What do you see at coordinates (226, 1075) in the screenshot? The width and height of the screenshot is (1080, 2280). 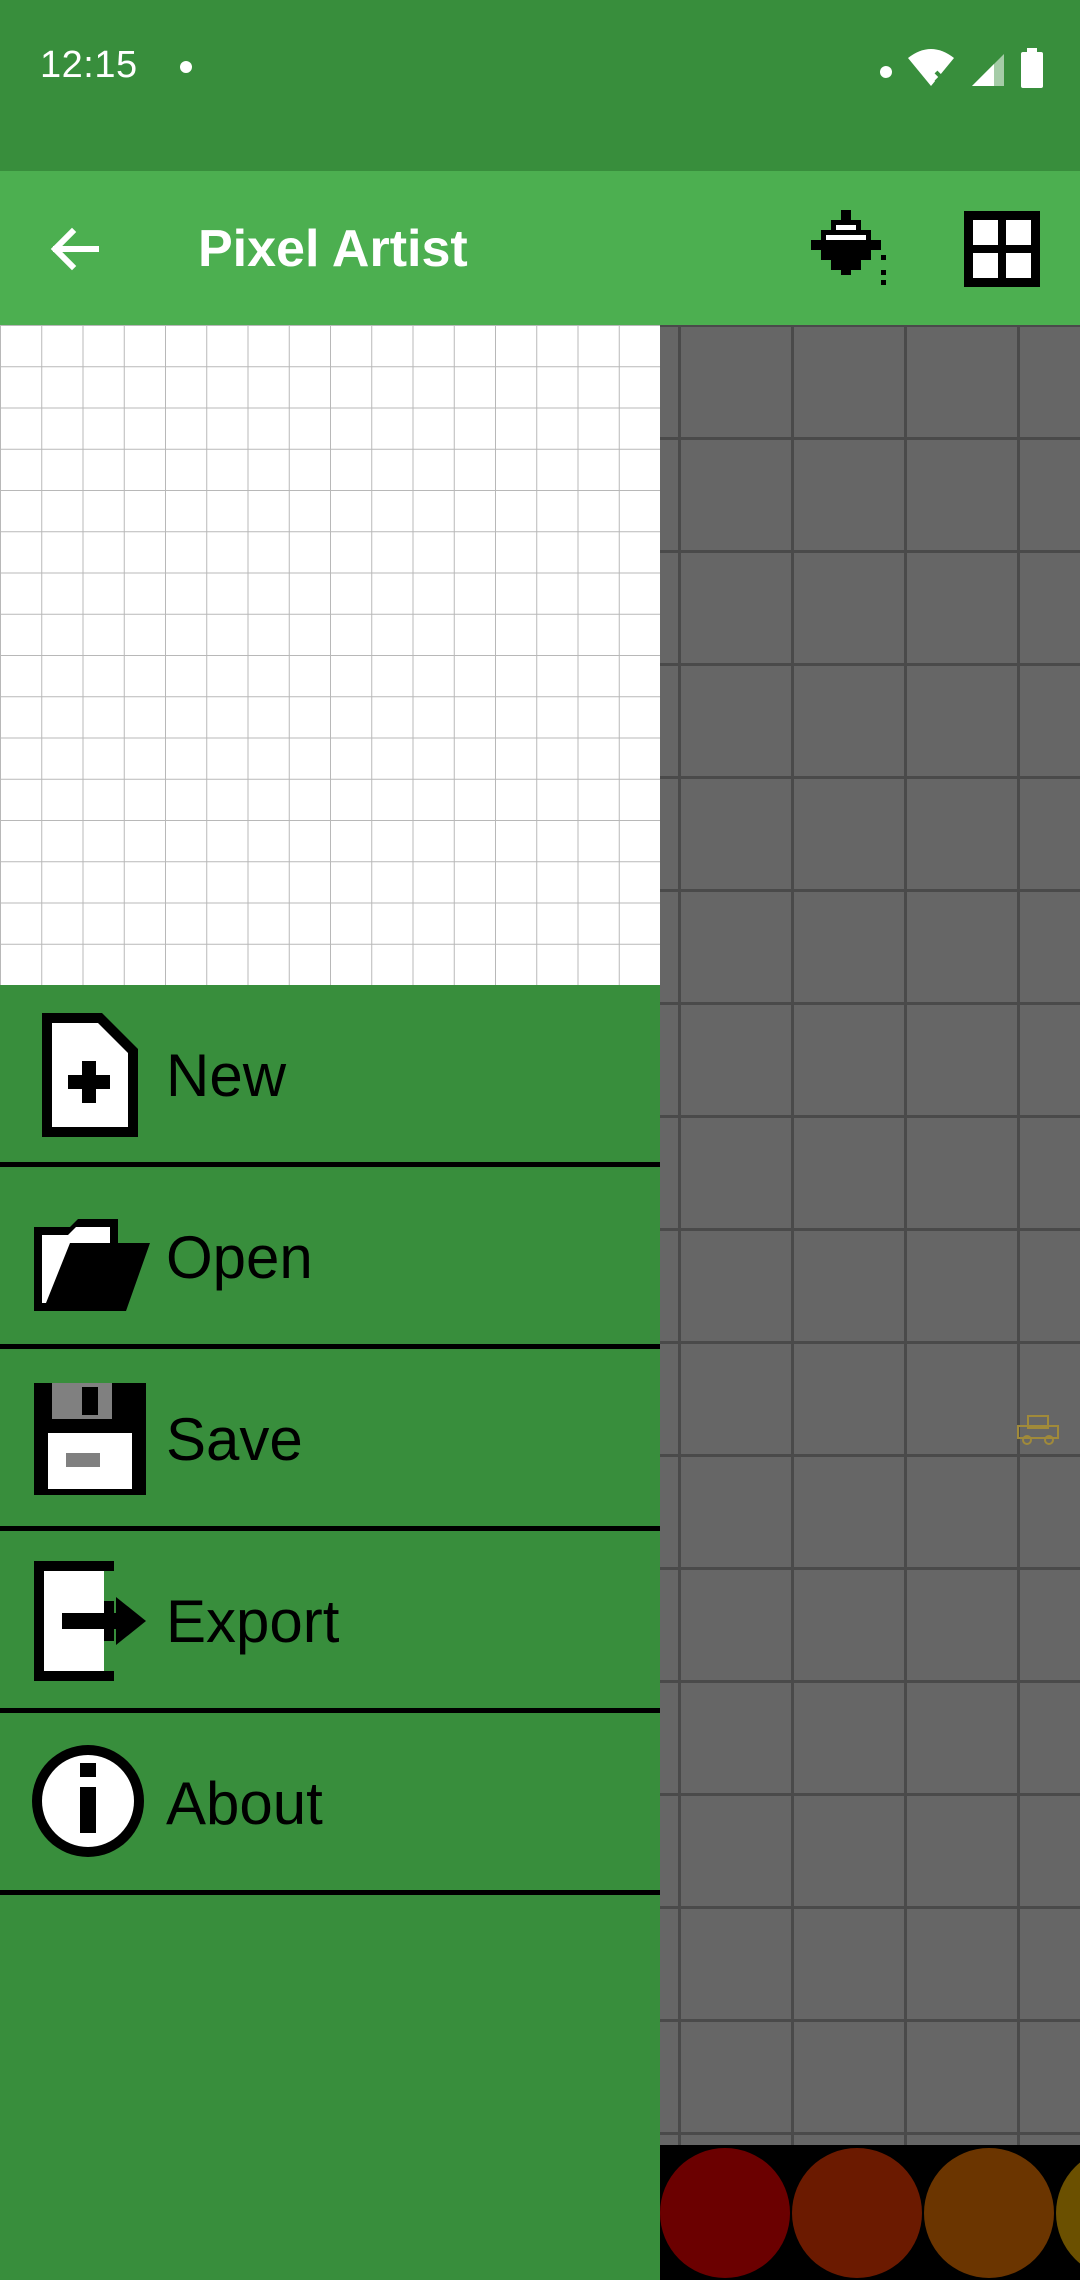 I see `menu-label-new: New` at bounding box center [226, 1075].